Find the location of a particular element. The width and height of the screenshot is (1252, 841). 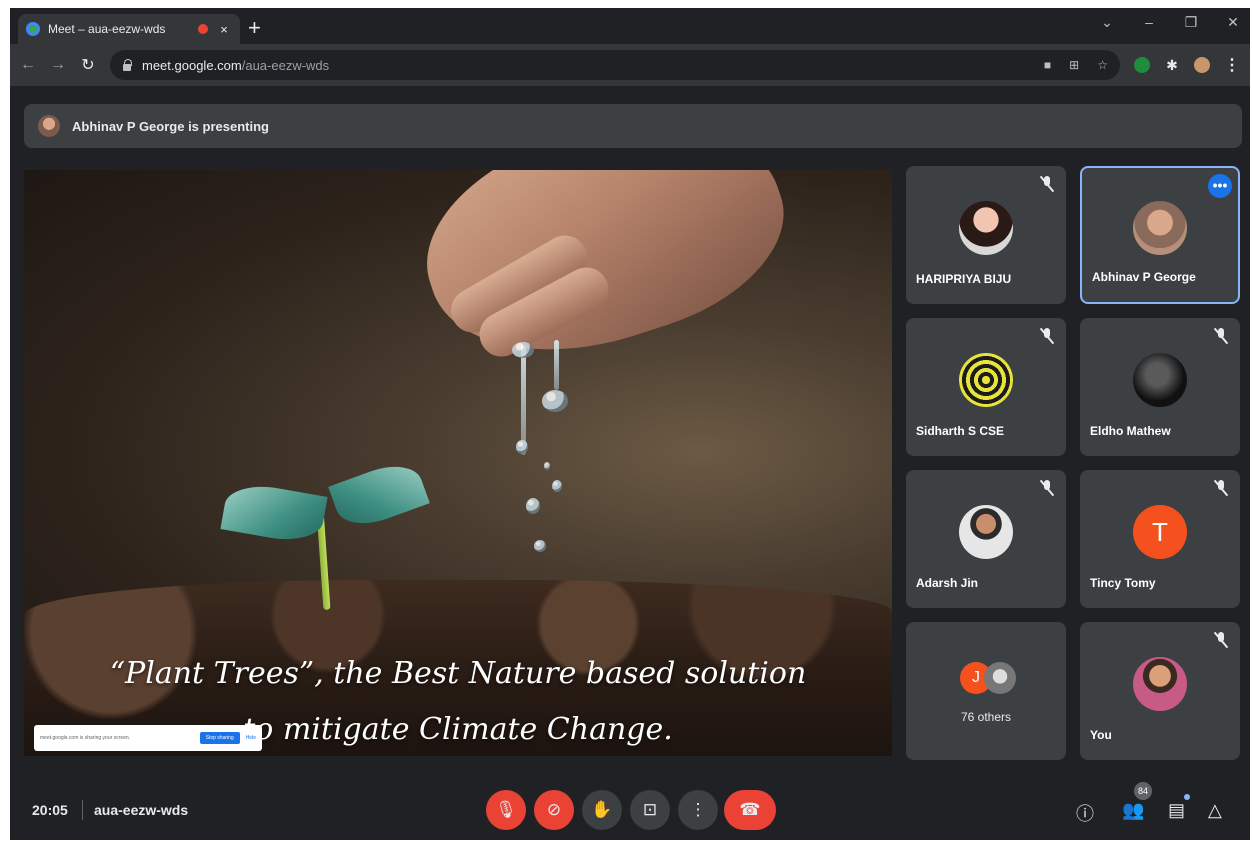

presenting-banner: Abhinav P George is presenting is located at coordinates (633, 126).